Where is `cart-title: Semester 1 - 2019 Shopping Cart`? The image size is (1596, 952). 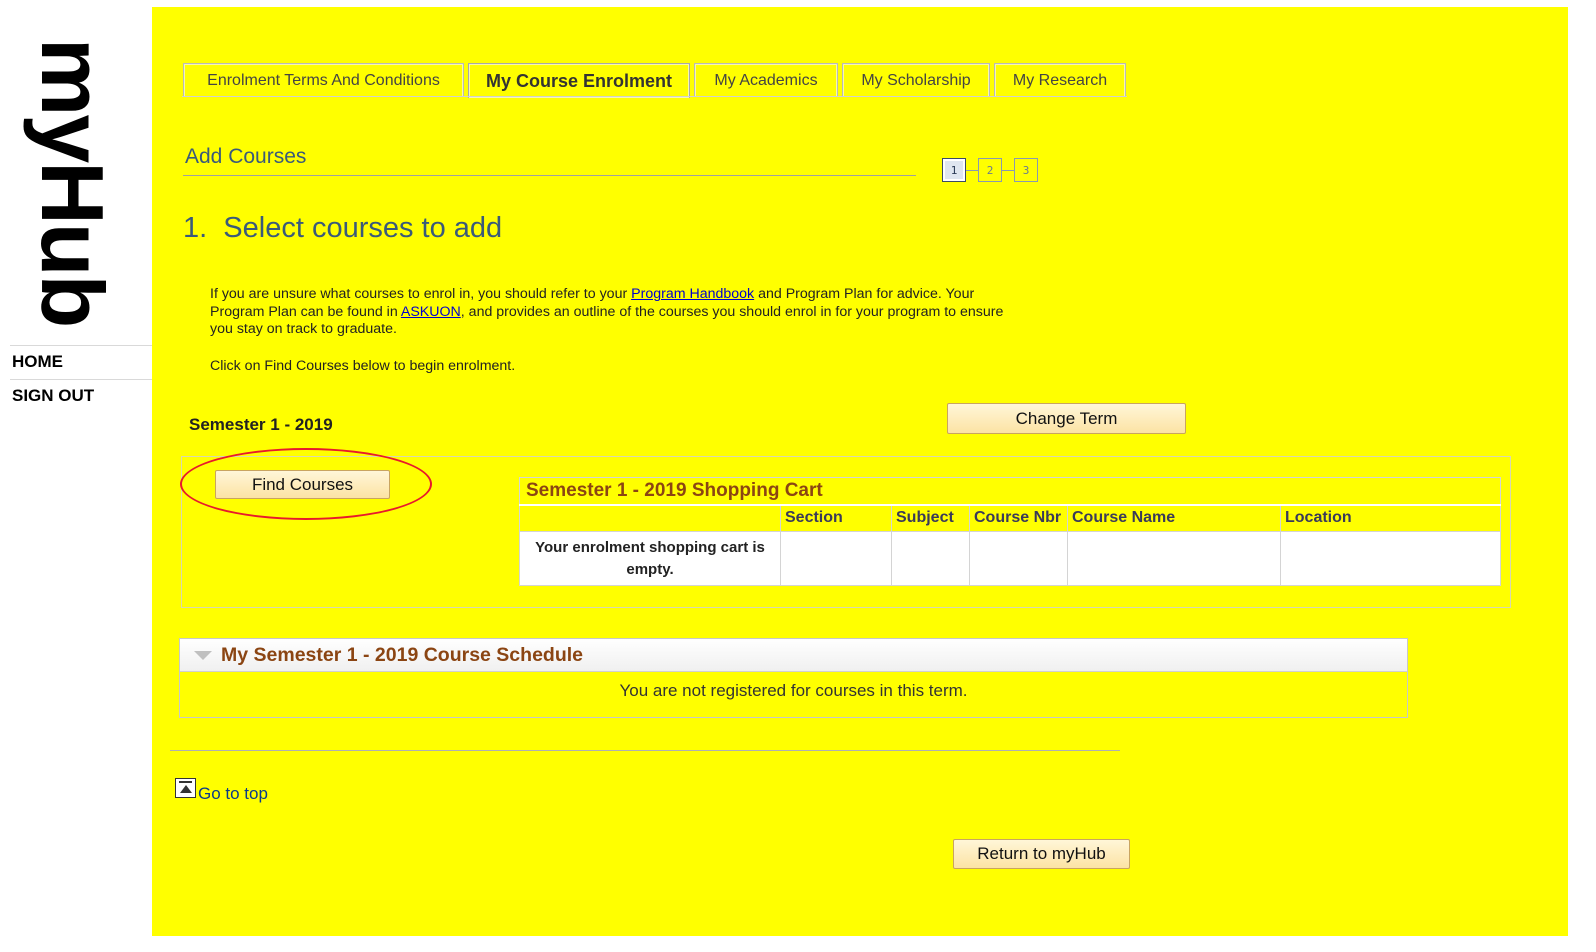
cart-title: Semester 1 - 2019 Shopping Cart is located at coordinates (1010, 491).